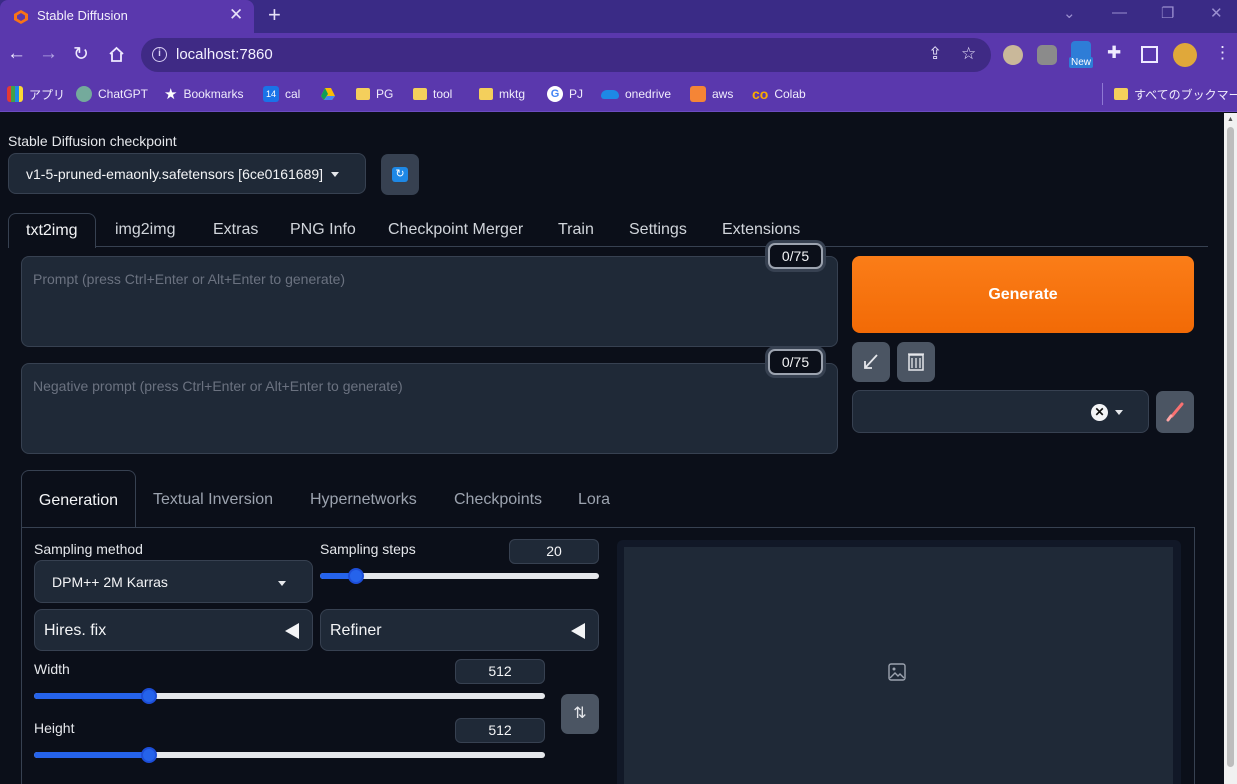  Describe the element at coordinates (498, 500) in the screenshot. I see `tab-checkpoints: Checkpoints` at that location.